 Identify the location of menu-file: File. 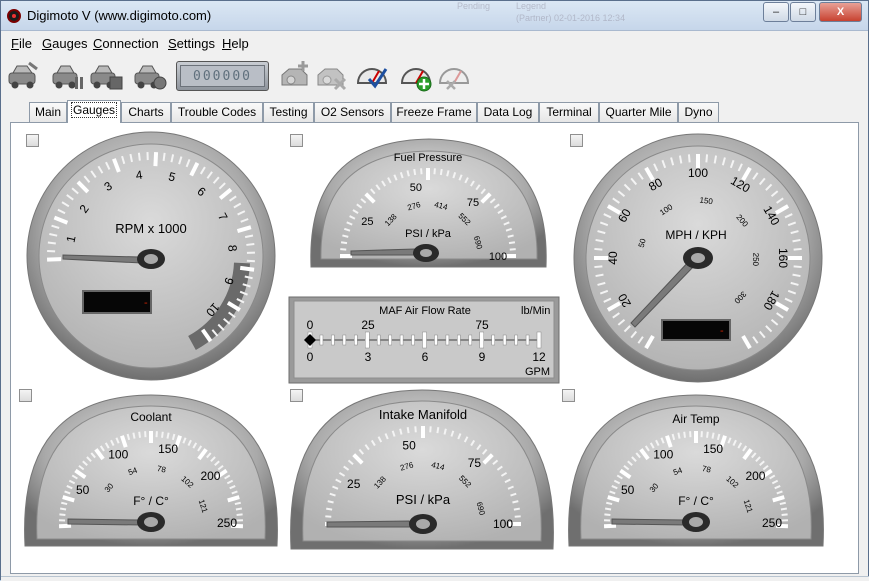
(21, 43).